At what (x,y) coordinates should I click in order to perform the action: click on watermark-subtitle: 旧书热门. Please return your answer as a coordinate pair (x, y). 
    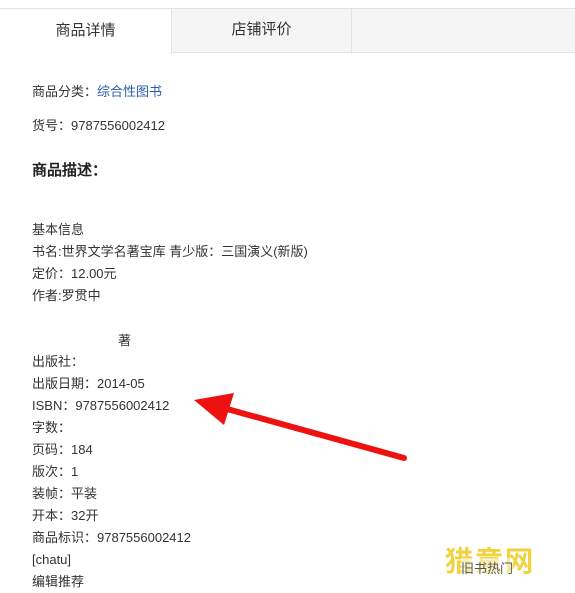
    Looking at the image, I should click on (487, 567).